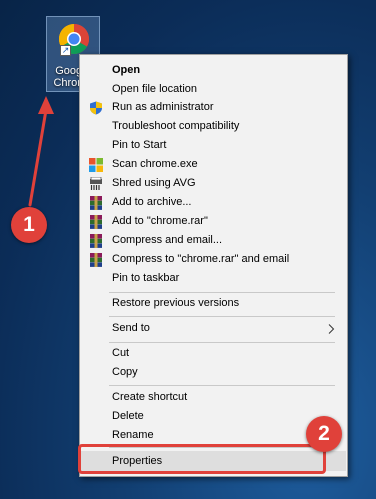  I want to click on step-badge-2: 2, so click(324, 434).